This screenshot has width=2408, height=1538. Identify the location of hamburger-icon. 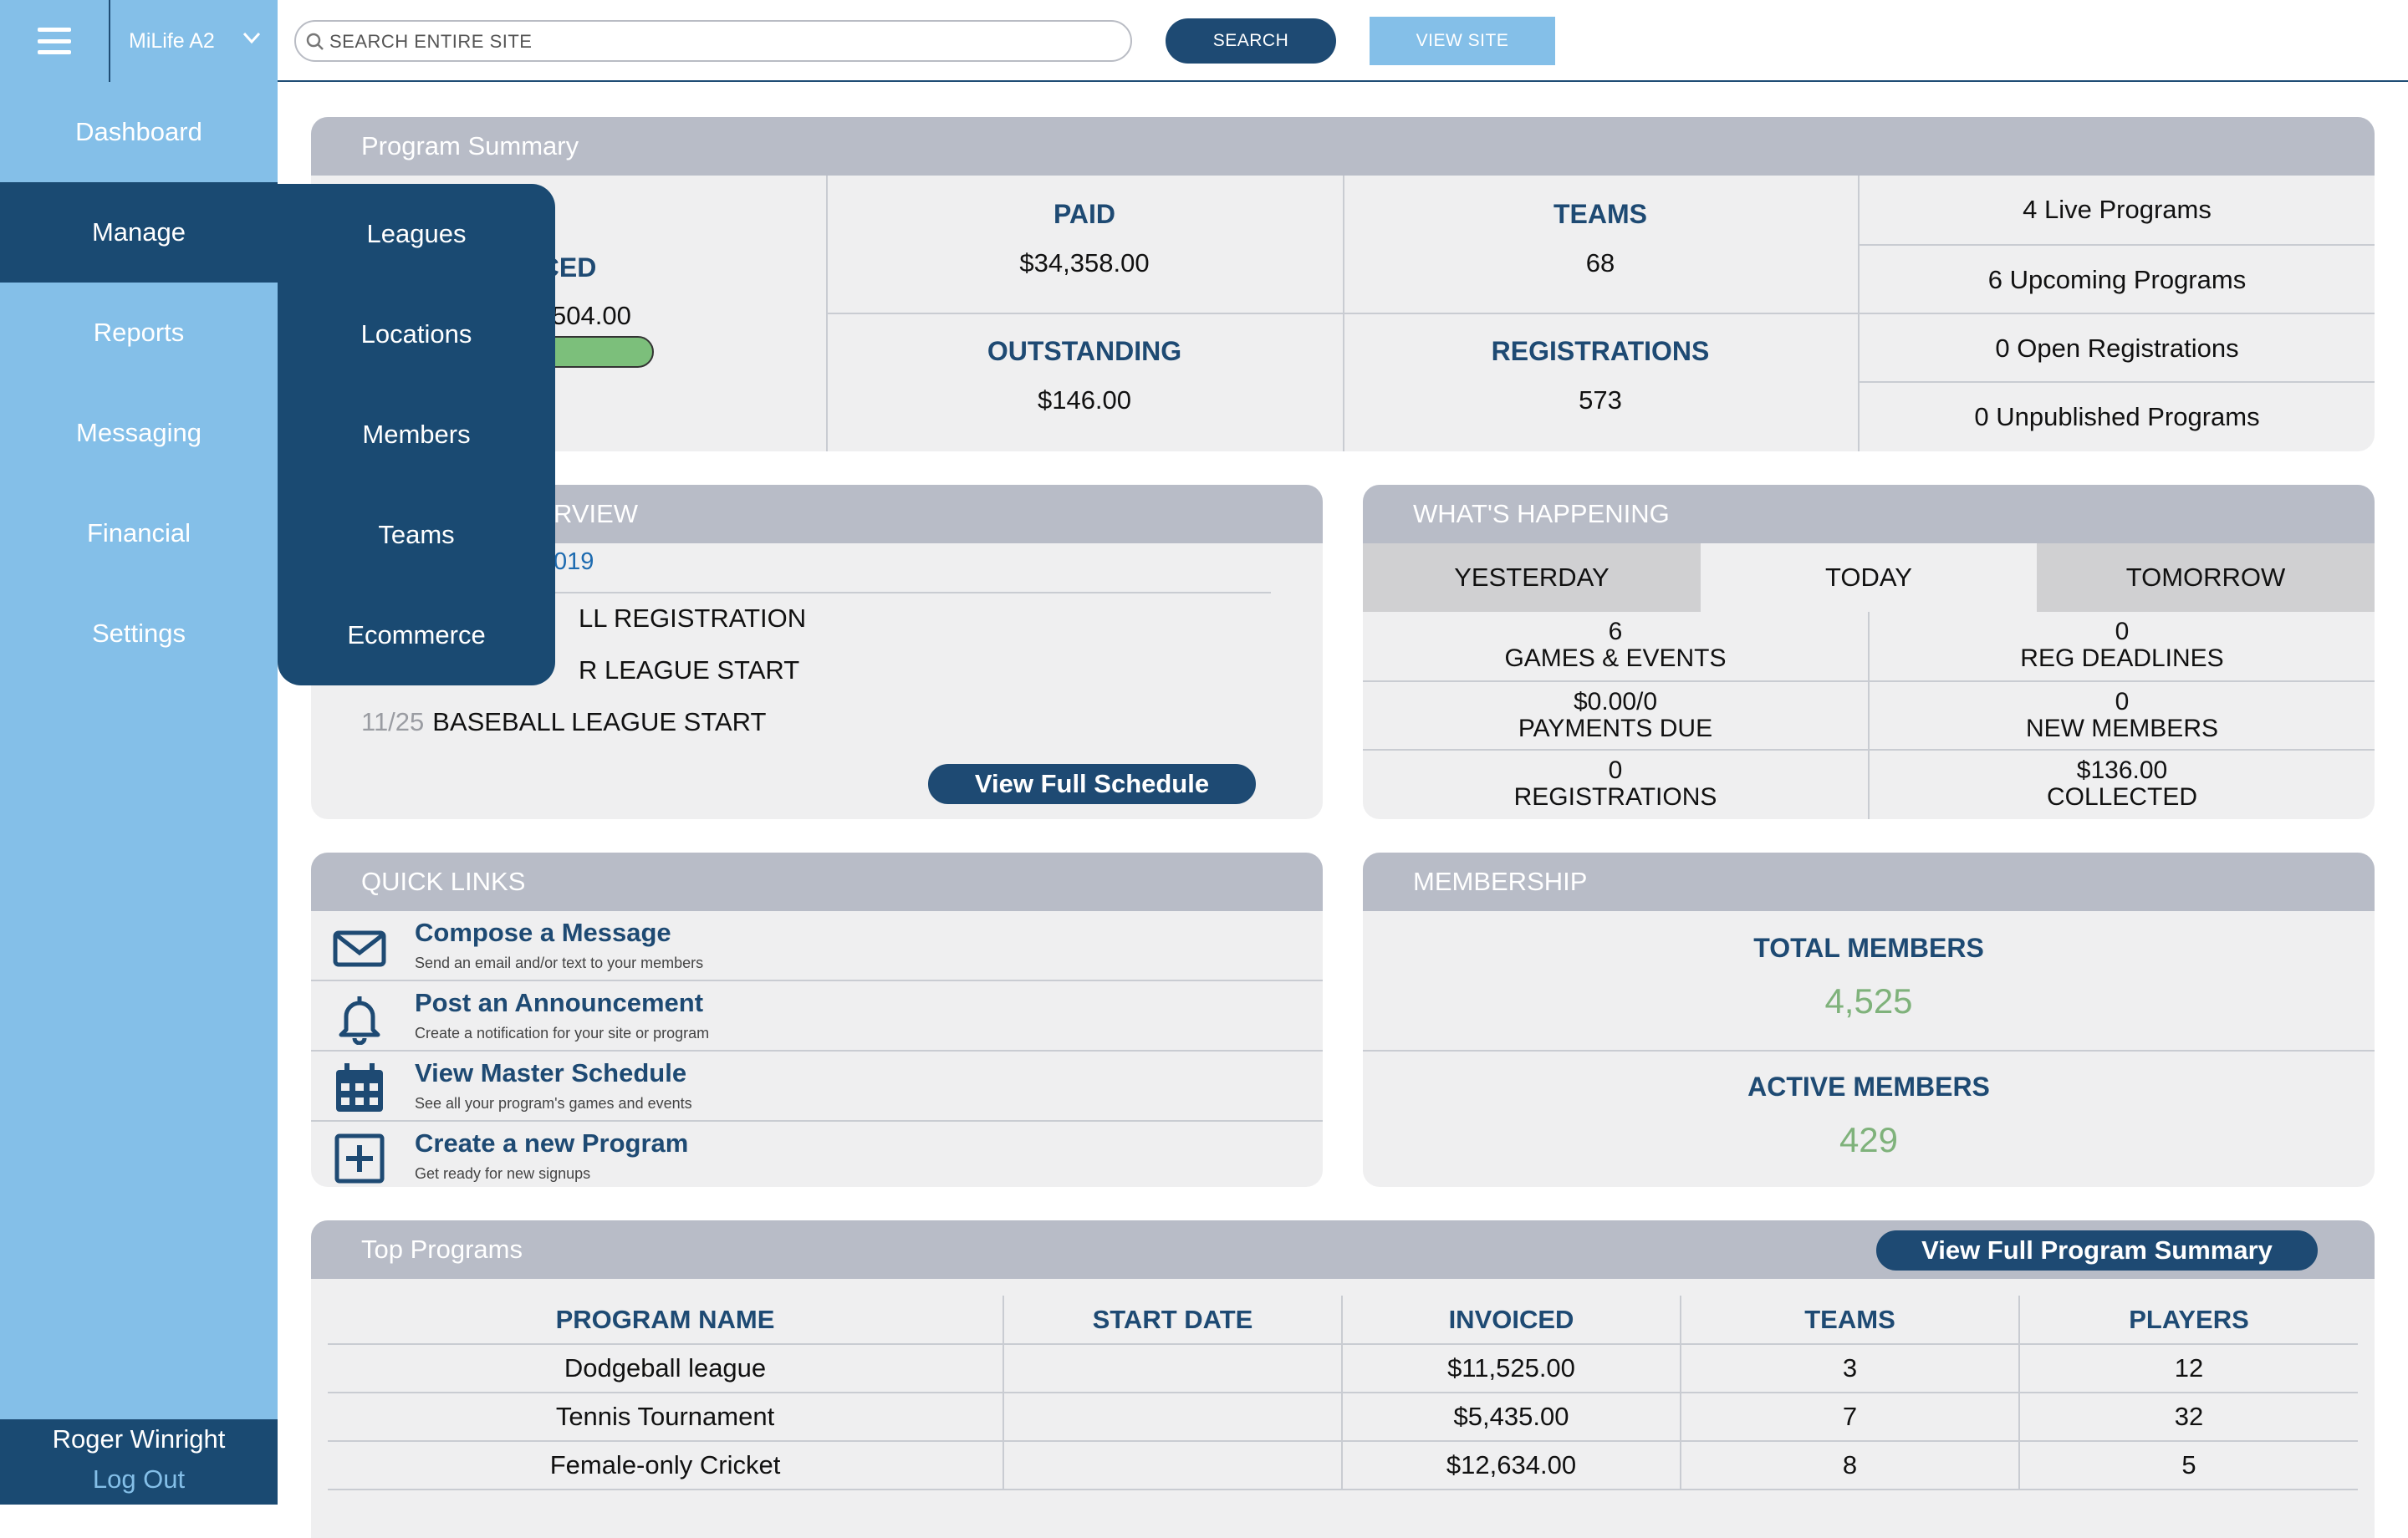
(54, 41).